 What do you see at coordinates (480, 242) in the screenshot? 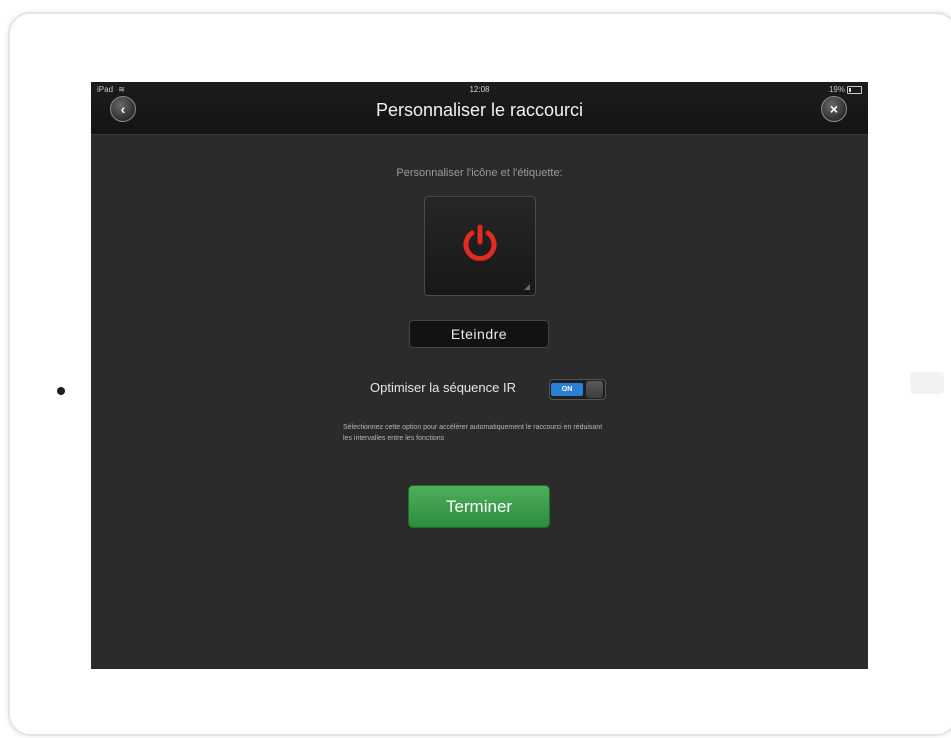
I see `power-icon` at bounding box center [480, 242].